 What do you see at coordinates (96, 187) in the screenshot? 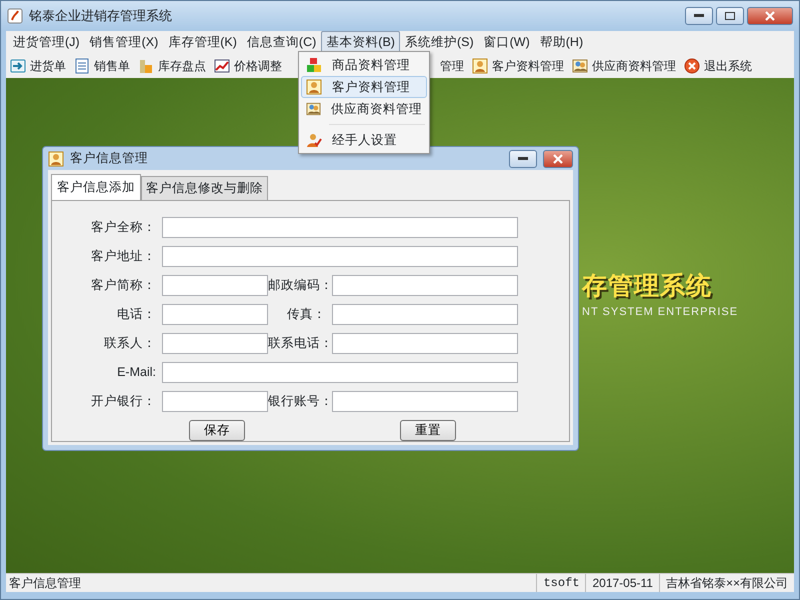
I see `tab: 客户信息添加` at bounding box center [96, 187].